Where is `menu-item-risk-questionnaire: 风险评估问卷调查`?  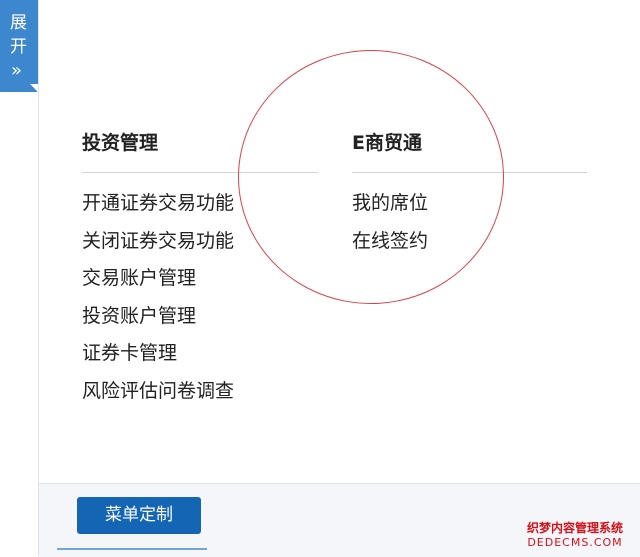
menu-item-risk-questionnaire: 风险评估问卷调查 is located at coordinates (200, 392).